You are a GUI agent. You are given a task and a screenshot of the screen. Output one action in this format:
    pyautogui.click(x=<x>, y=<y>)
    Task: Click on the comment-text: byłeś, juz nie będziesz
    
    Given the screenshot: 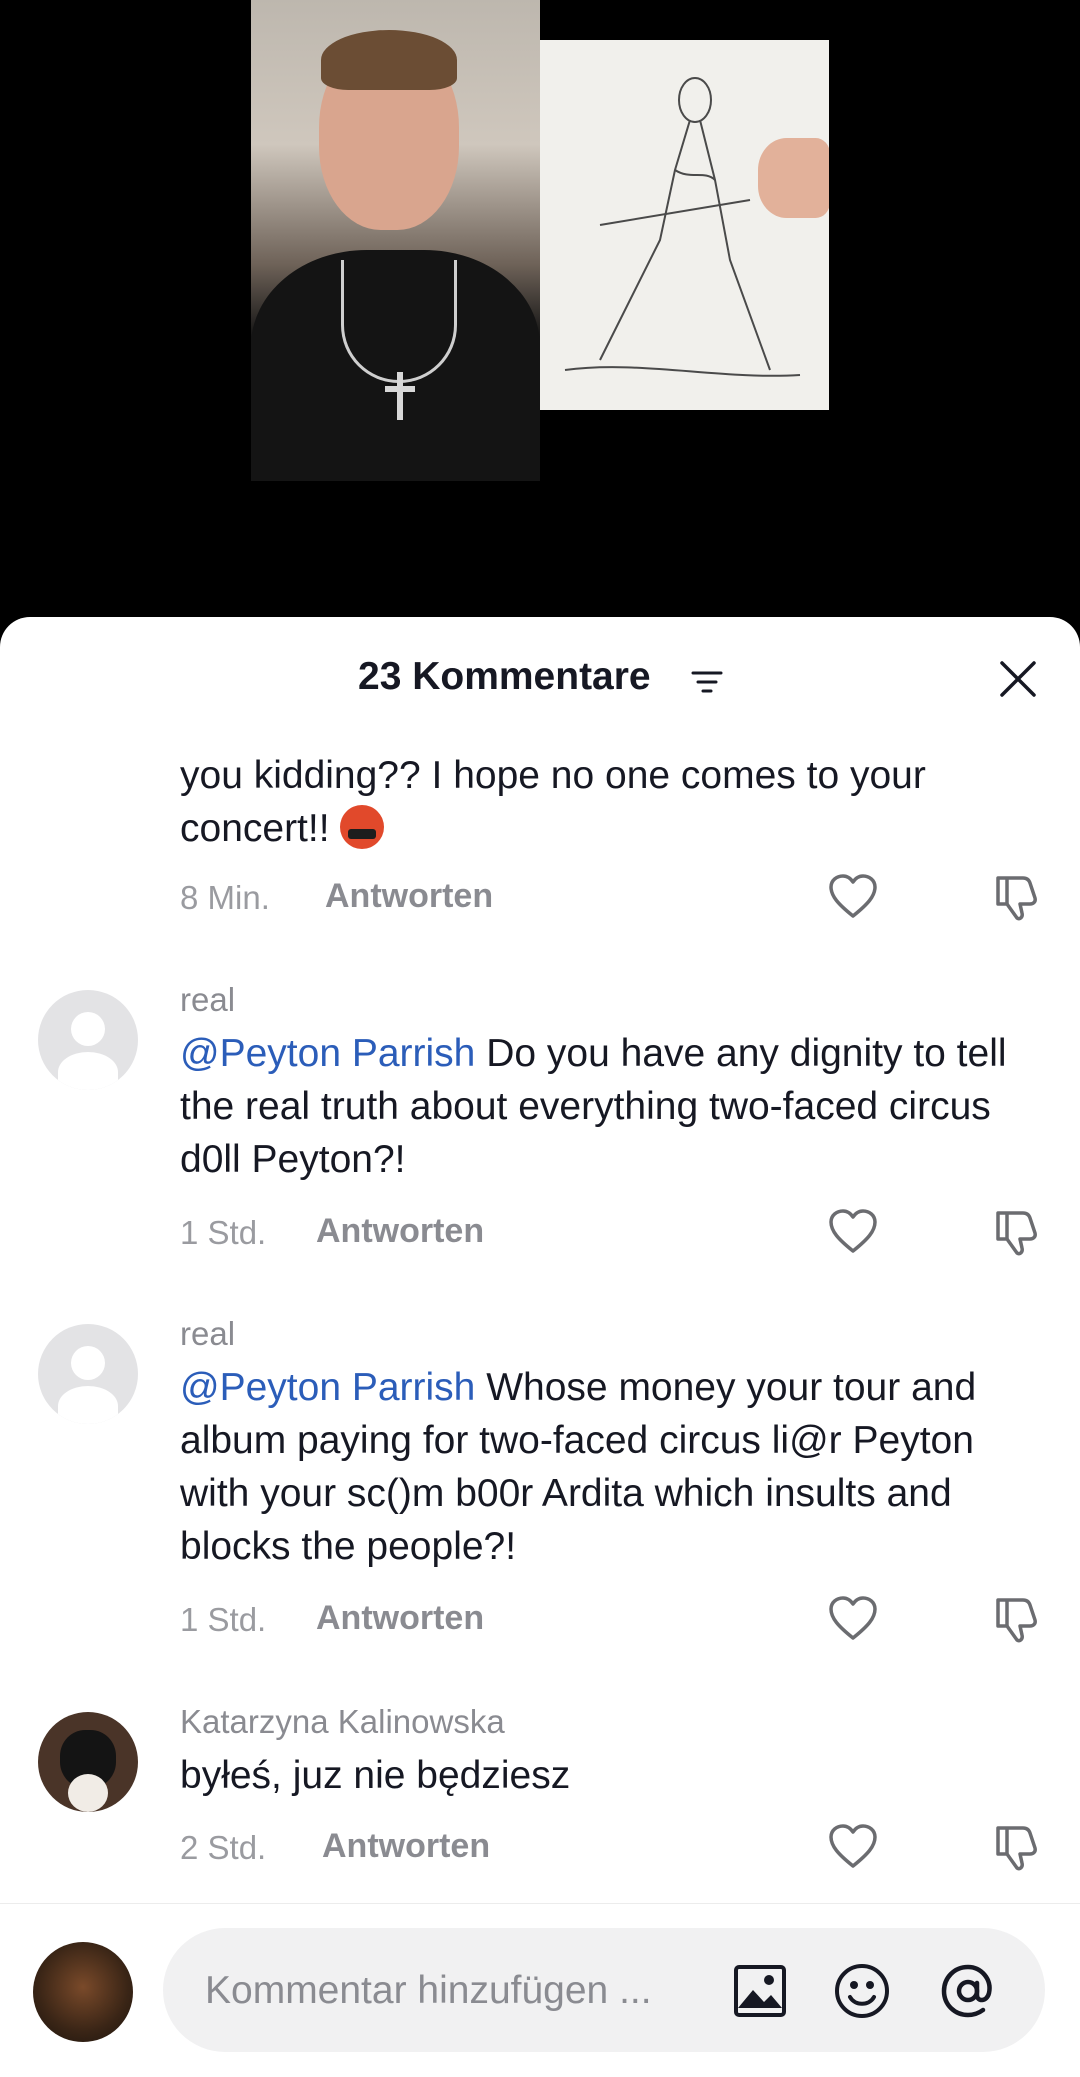 What is the action you would take?
    pyautogui.click(x=375, y=1775)
    